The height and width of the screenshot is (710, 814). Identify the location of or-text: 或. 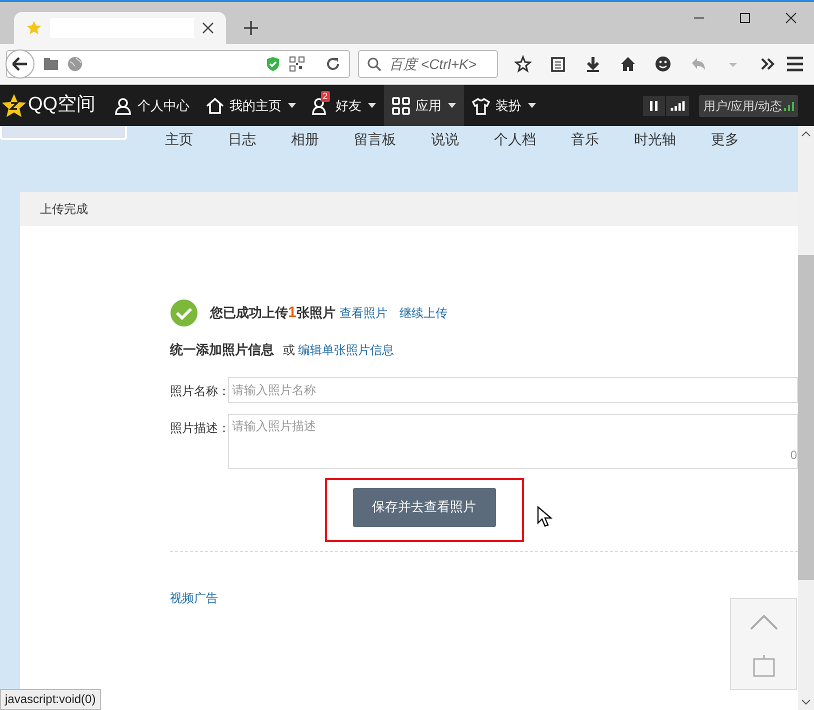
(289, 350).